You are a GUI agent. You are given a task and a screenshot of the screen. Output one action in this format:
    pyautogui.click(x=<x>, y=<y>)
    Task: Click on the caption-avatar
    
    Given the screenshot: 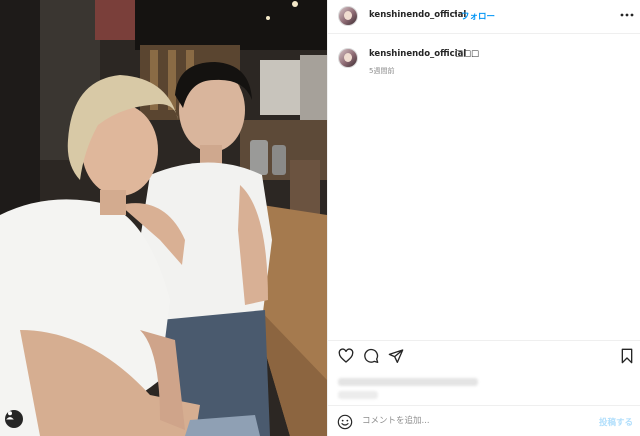 What is the action you would take?
    pyautogui.click(x=348, y=58)
    